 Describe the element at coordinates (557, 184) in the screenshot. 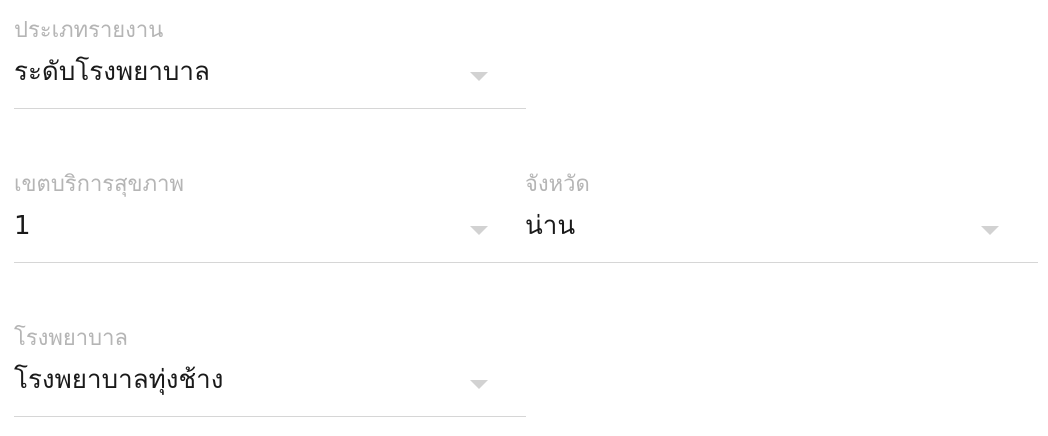

I see `province-label: จังหวัด` at that location.